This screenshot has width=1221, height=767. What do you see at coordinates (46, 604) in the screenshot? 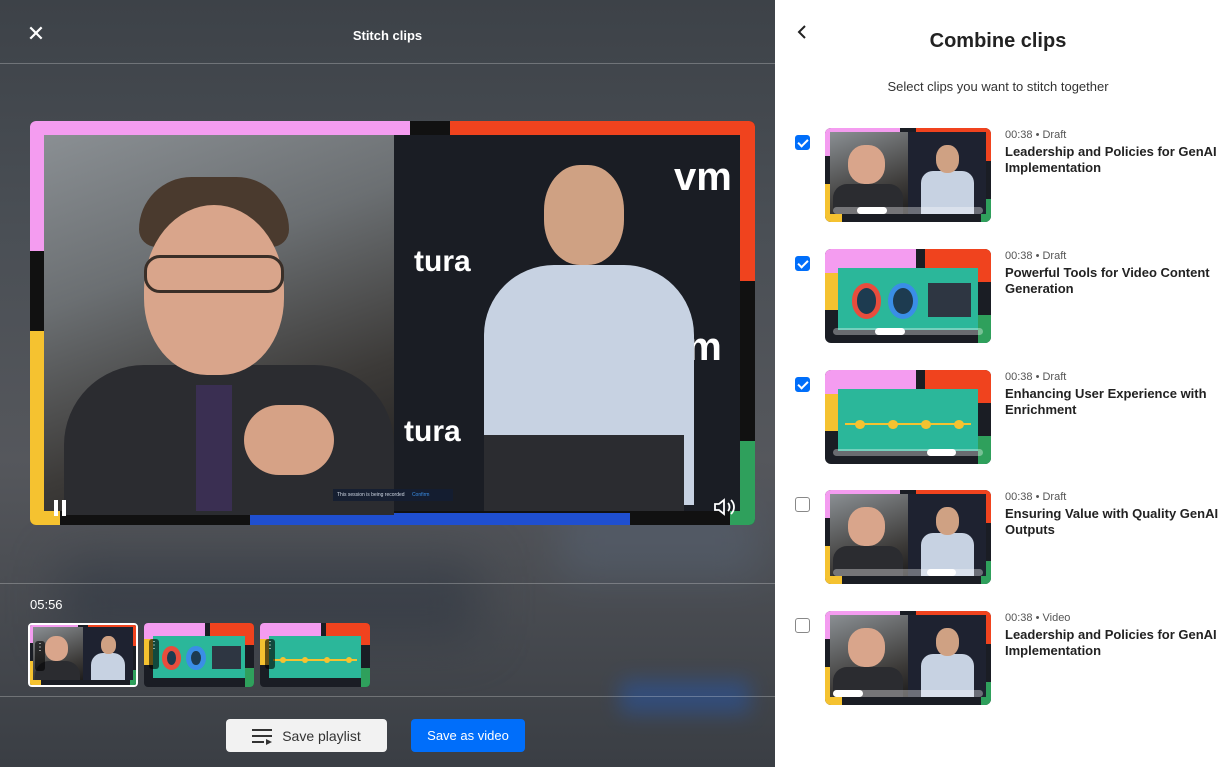
I see `timeline-duration: 05:56` at bounding box center [46, 604].